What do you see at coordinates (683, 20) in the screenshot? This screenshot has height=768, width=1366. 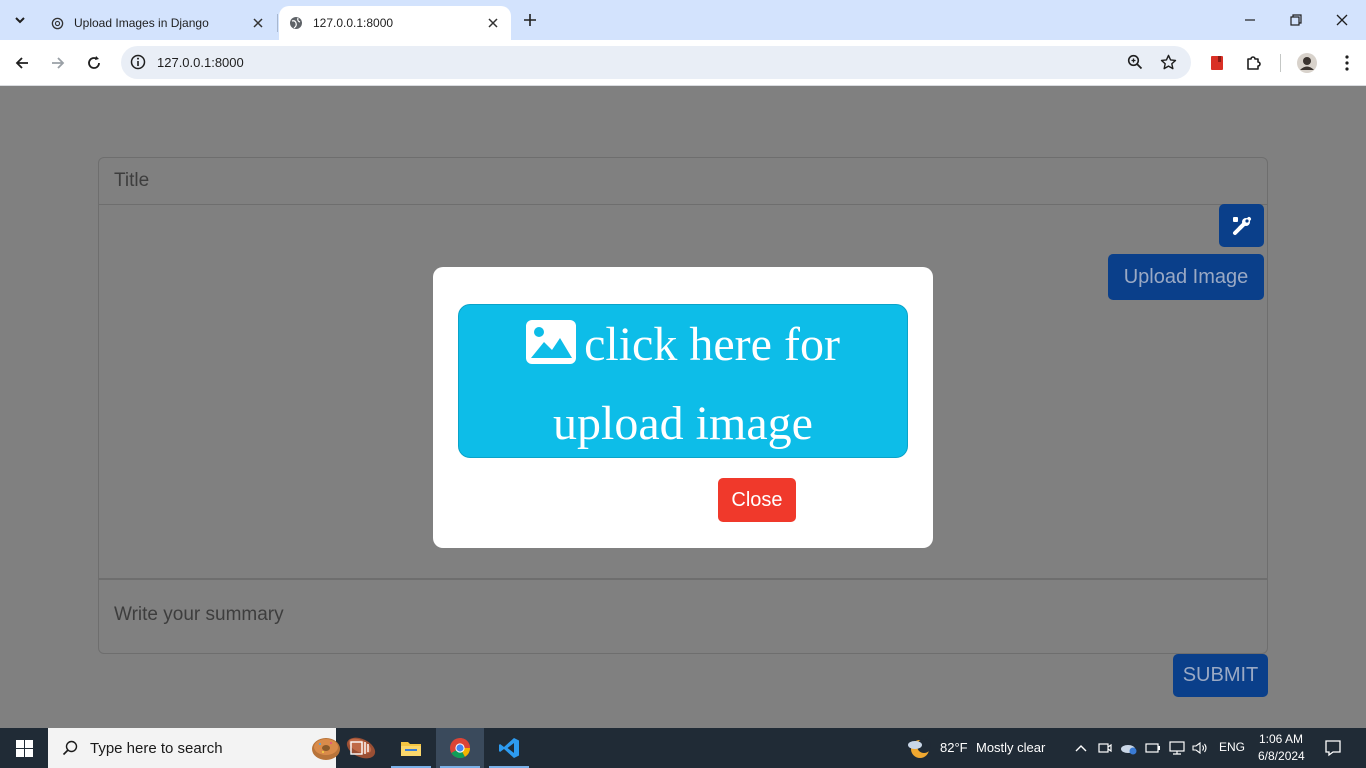 I see `browser-tab-bar: Upload Images in Django 127.0.0.1:8000` at bounding box center [683, 20].